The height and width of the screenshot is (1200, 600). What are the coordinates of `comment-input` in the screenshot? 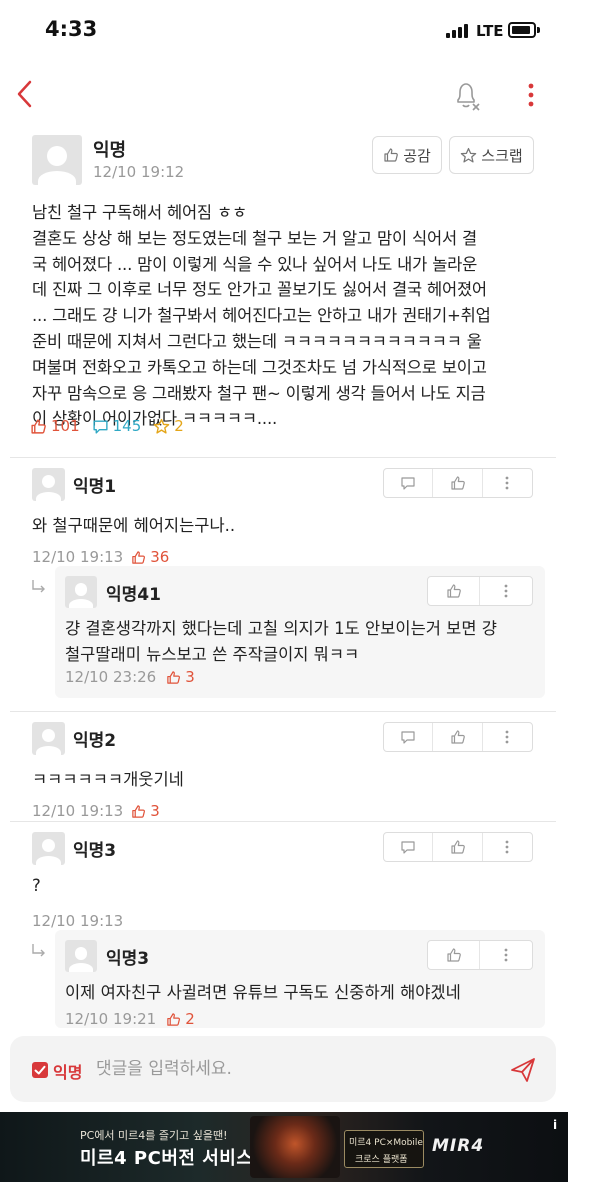 It's located at (296, 1069).